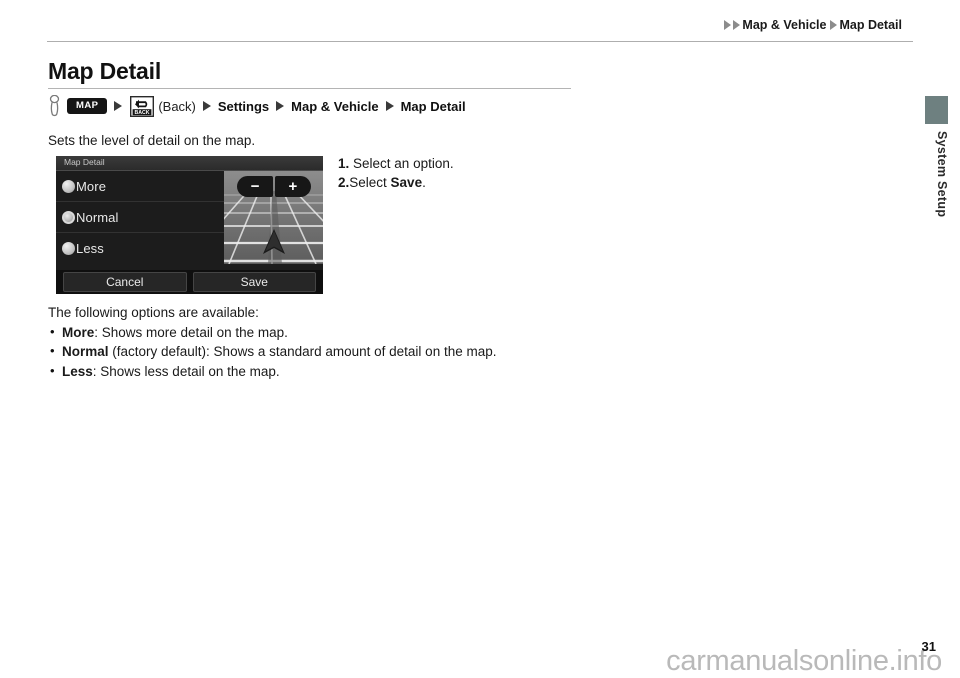 Image resolution: width=960 pixels, height=678 pixels. I want to click on path-item-settings: Settings, so click(243, 106).